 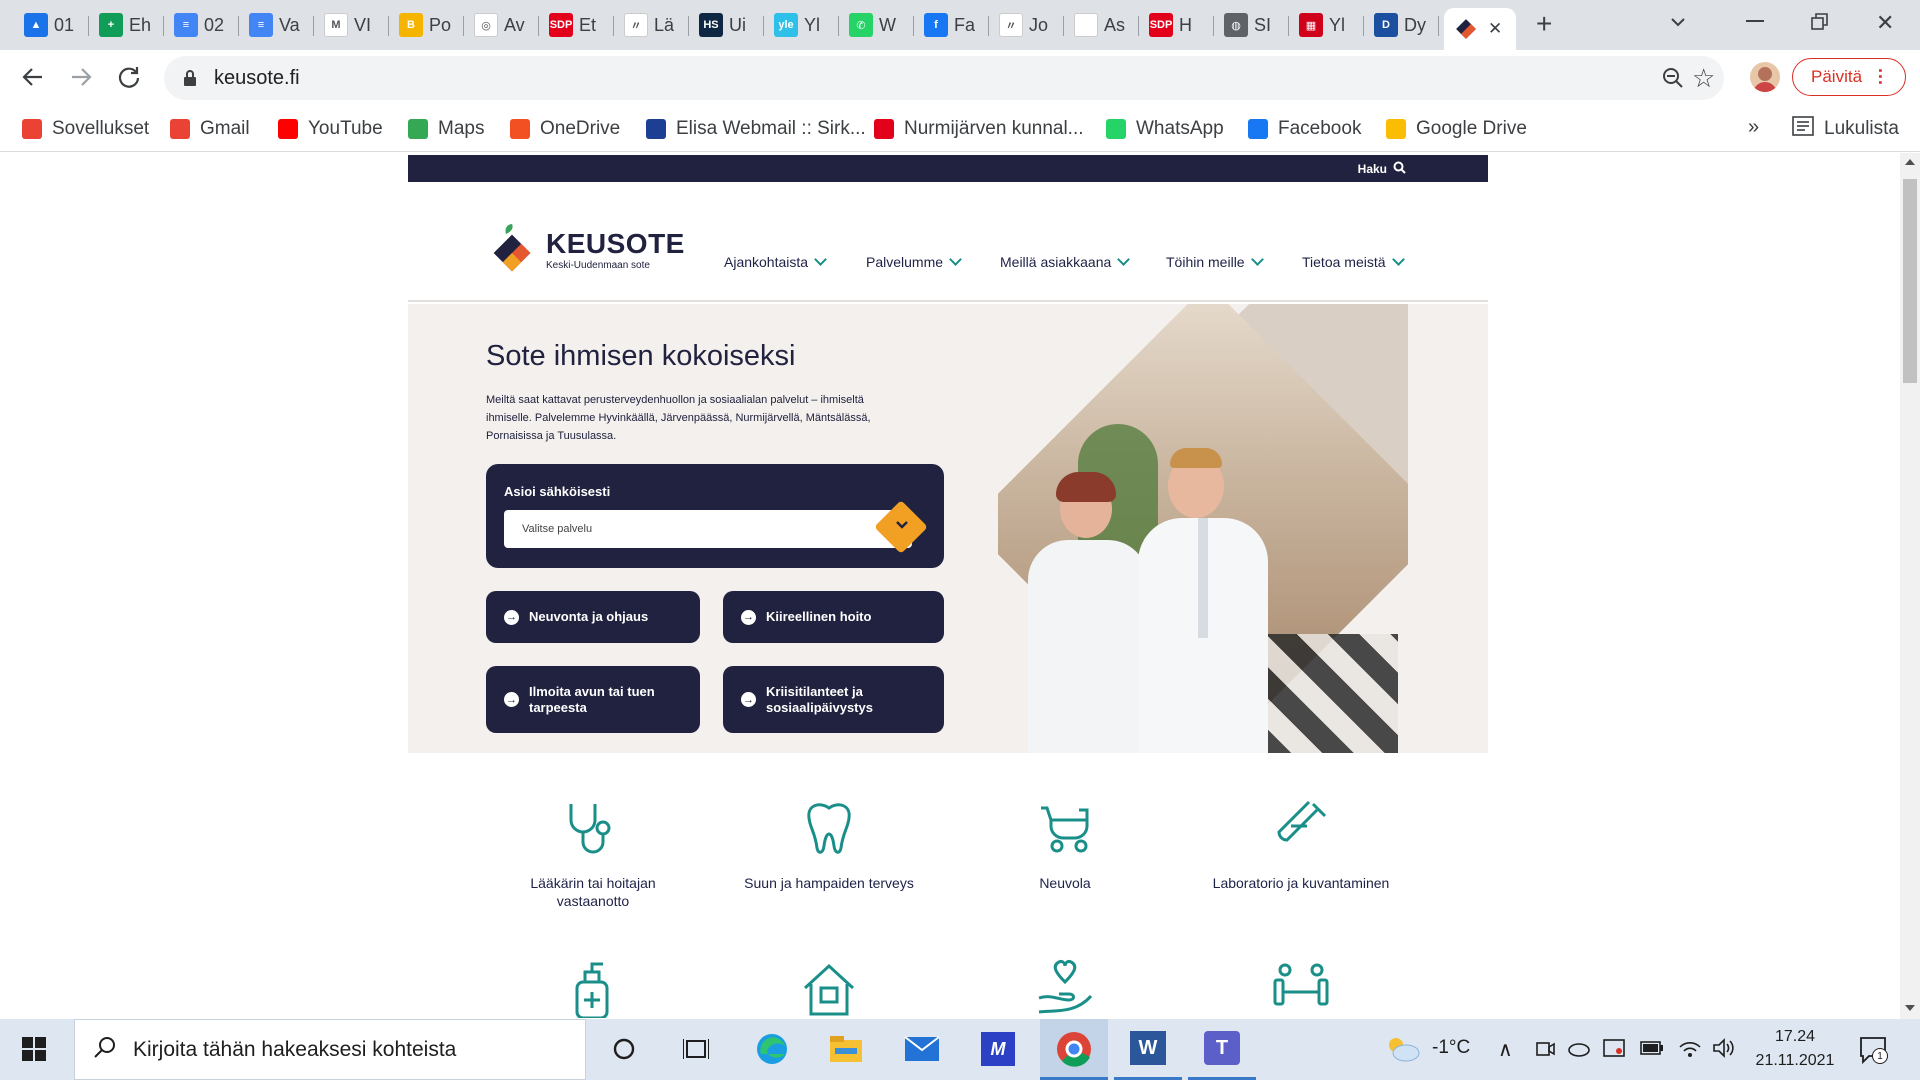 I want to click on meet-now-icon, so click(x=1545, y=1051).